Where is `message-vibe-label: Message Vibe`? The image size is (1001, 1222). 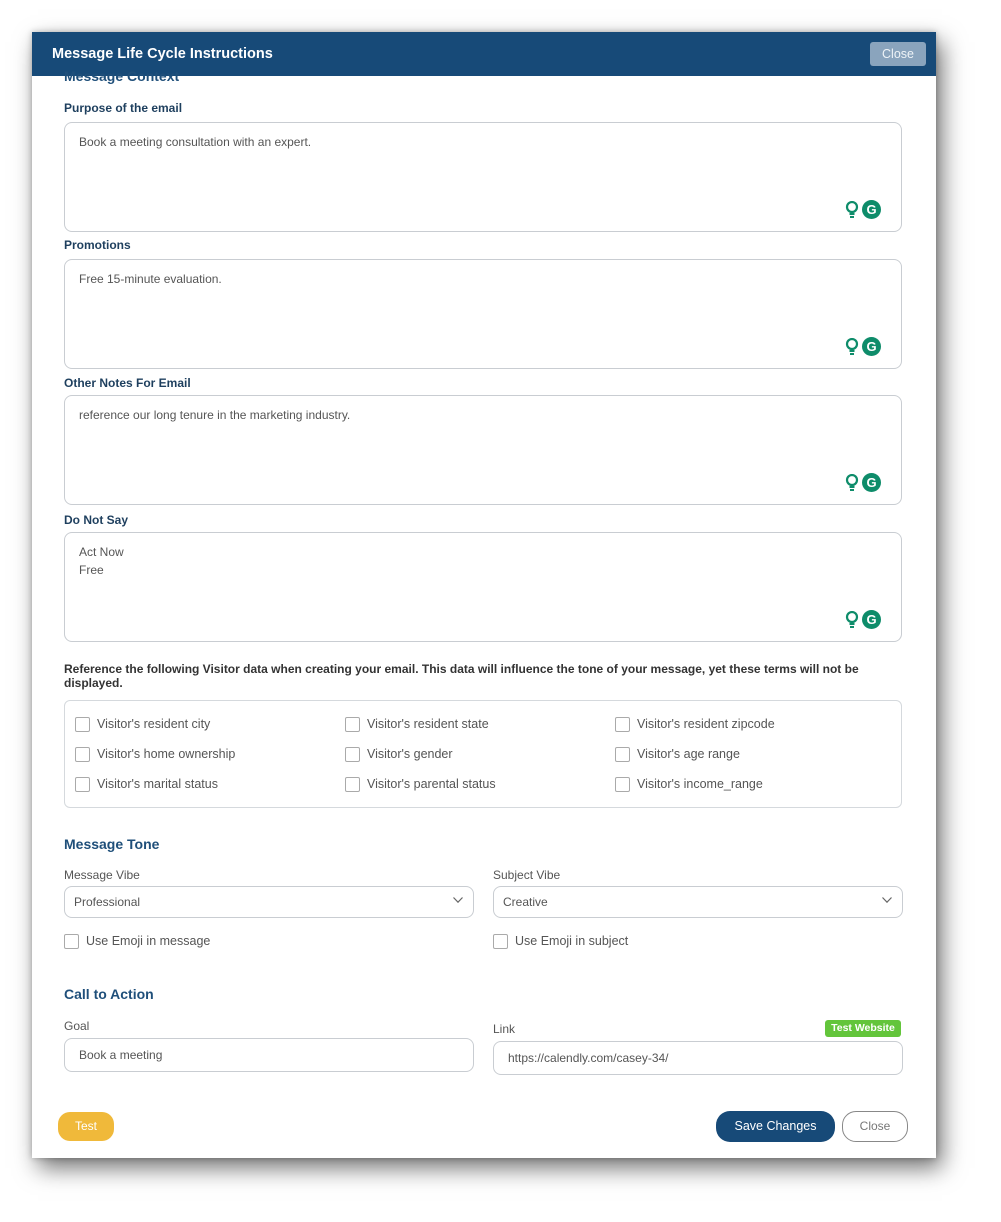
message-vibe-label: Message Vibe is located at coordinates (102, 875).